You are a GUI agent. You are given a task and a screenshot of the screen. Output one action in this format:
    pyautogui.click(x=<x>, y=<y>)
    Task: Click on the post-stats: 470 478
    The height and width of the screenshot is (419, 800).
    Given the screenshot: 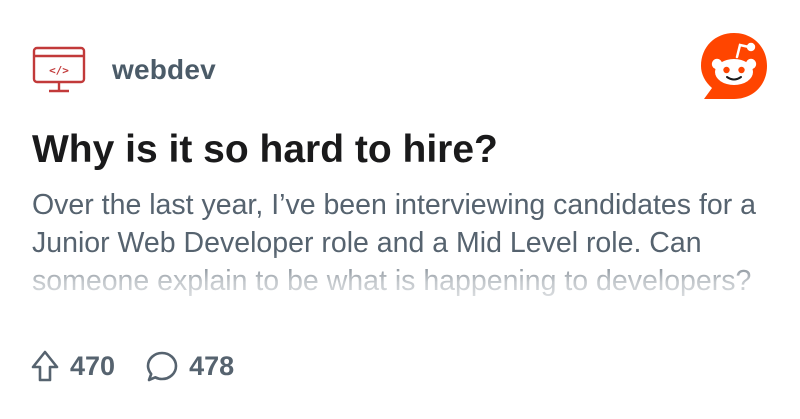 What is the action you would take?
    pyautogui.click(x=132, y=366)
    